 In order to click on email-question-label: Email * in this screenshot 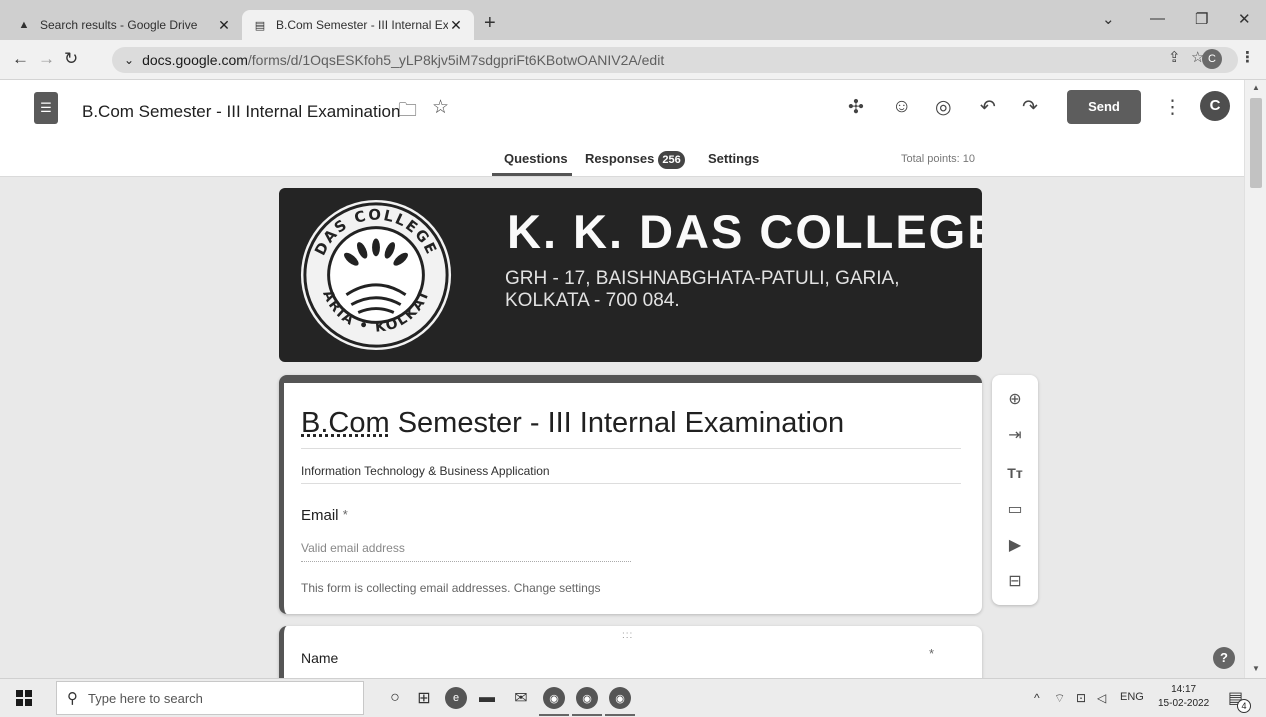, I will do `click(324, 515)`.